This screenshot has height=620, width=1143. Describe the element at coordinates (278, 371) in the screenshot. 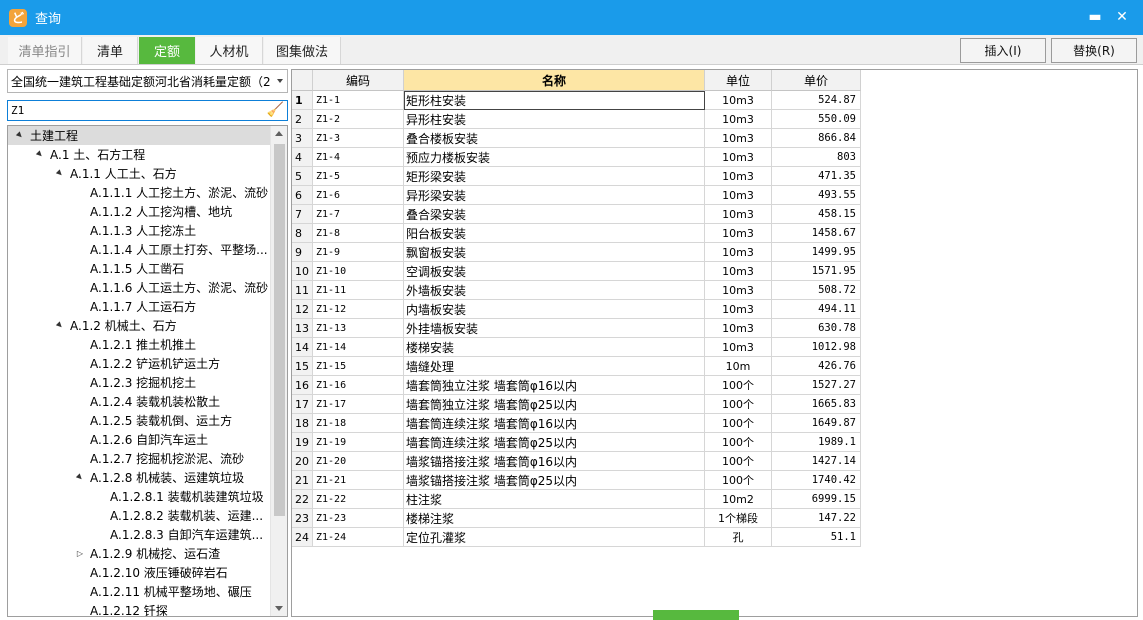

I see `tree-scrollbar` at that location.